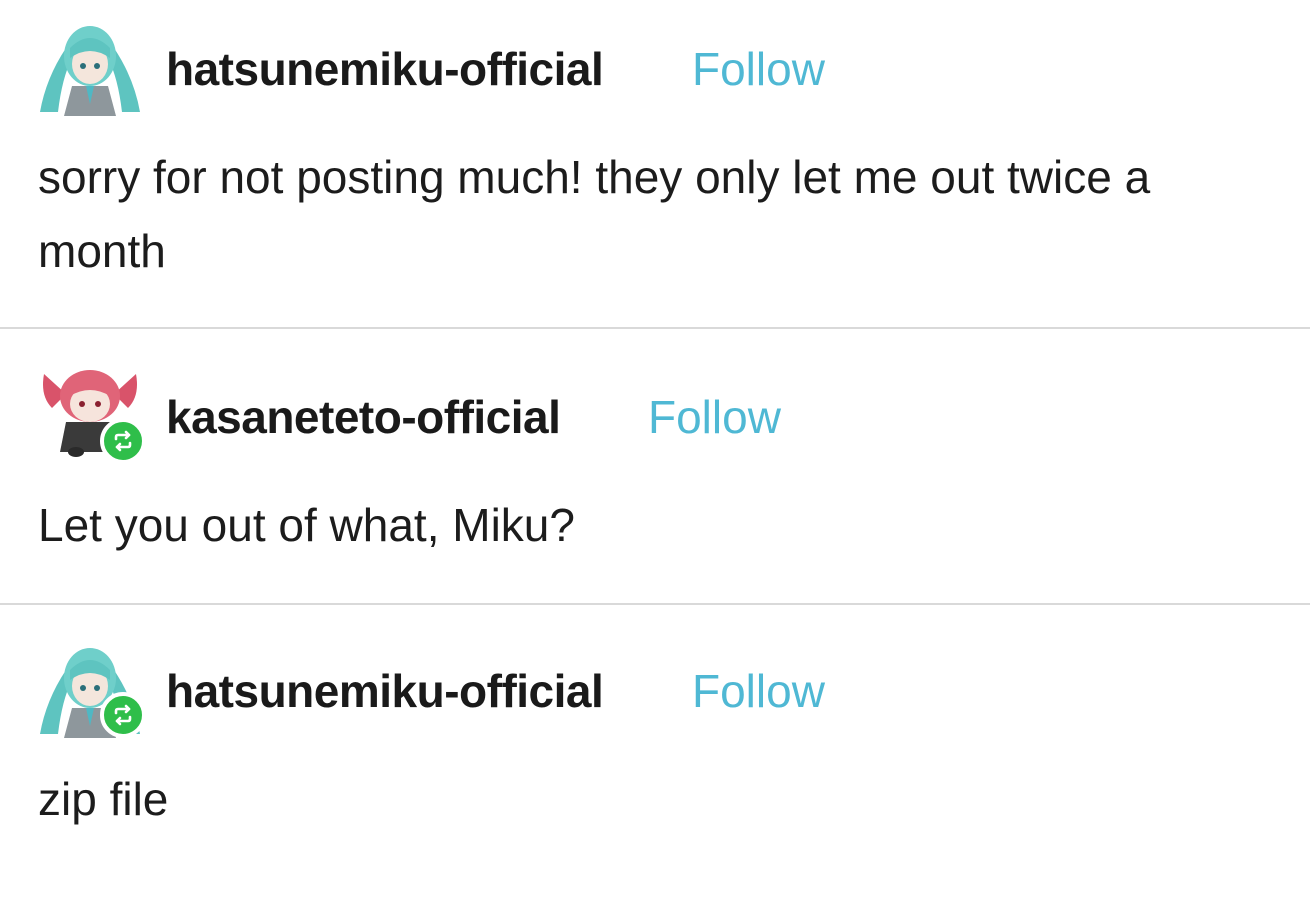 The image size is (1310, 909). What do you see at coordinates (306, 525) in the screenshot?
I see `post-text: Let you out of what, Miku?` at bounding box center [306, 525].